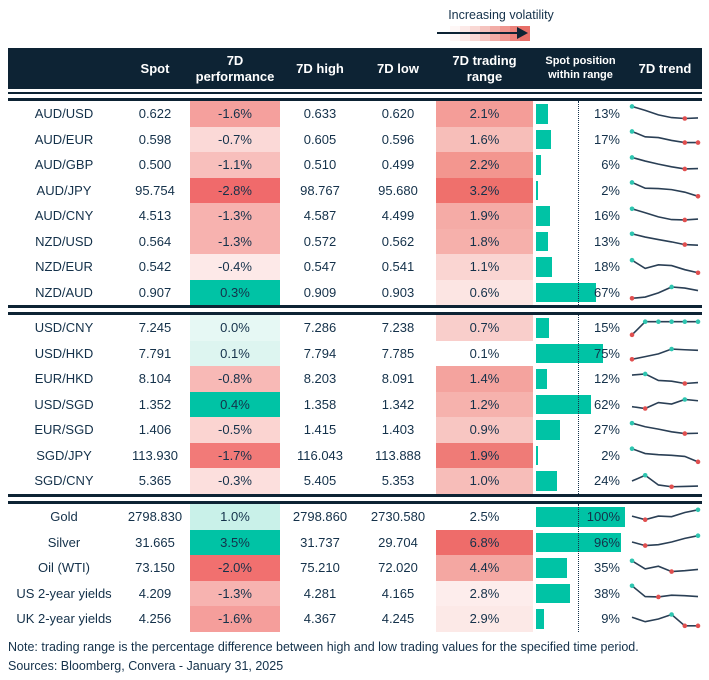 This screenshot has height=680, width=709. What do you see at coordinates (355, 190) in the screenshot?
I see `table-row: AUD/JPY 95.754 -2.8% 98.767 95.680 3.2% 2%` at bounding box center [355, 190].